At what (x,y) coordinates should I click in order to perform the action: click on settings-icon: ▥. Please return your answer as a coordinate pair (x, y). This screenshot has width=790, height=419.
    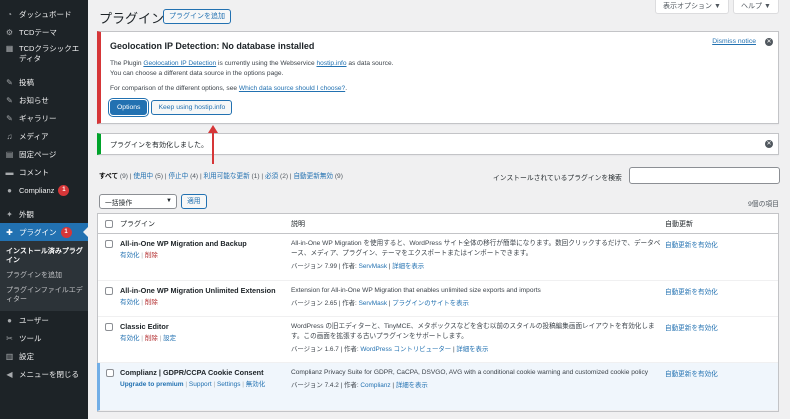
    Looking at the image, I should click on (9, 356).